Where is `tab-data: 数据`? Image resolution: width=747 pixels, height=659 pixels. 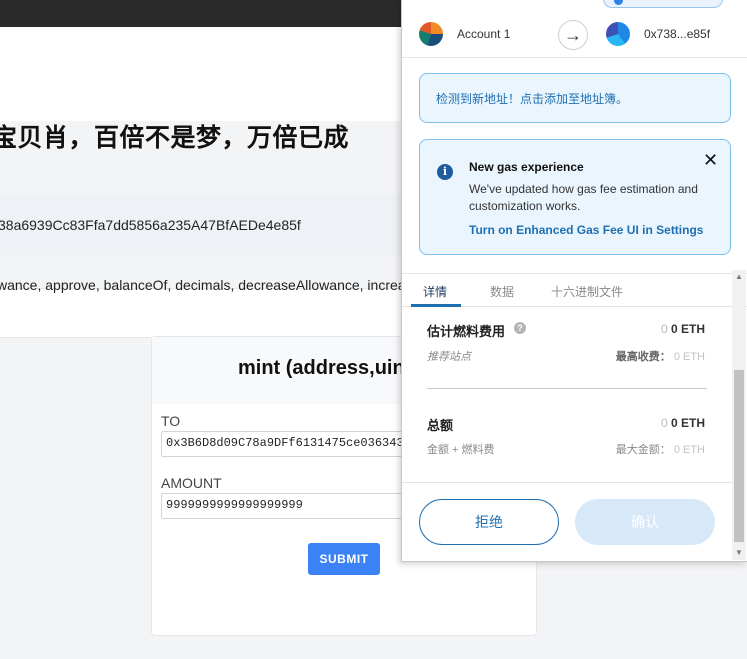 tab-data: 数据 is located at coordinates (502, 291).